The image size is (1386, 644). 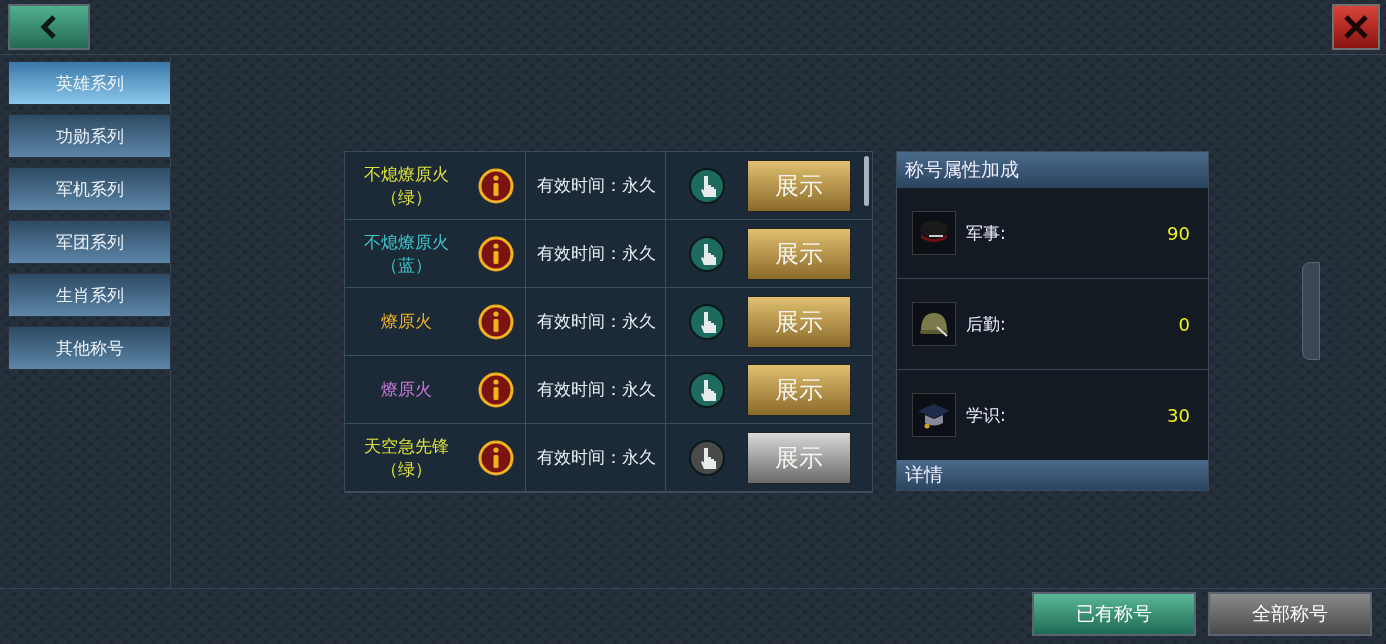 I want to click on helmet-icon, so click(x=934, y=324).